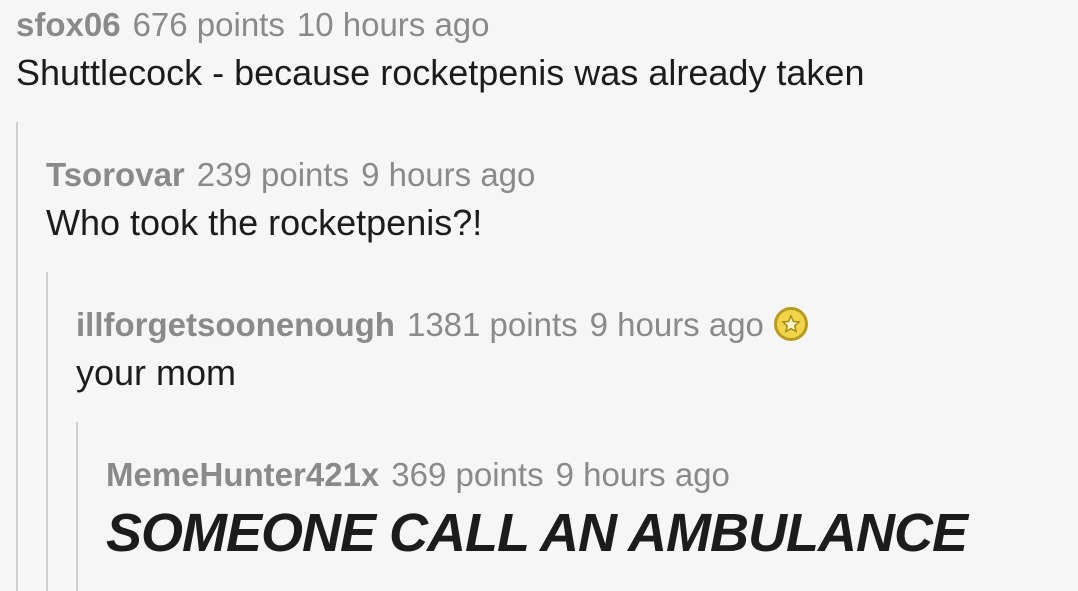 This screenshot has height=591, width=1078. Describe the element at coordinates (115, 174) in the screenshot. I see `comment-author: Tsorovar` at that location.